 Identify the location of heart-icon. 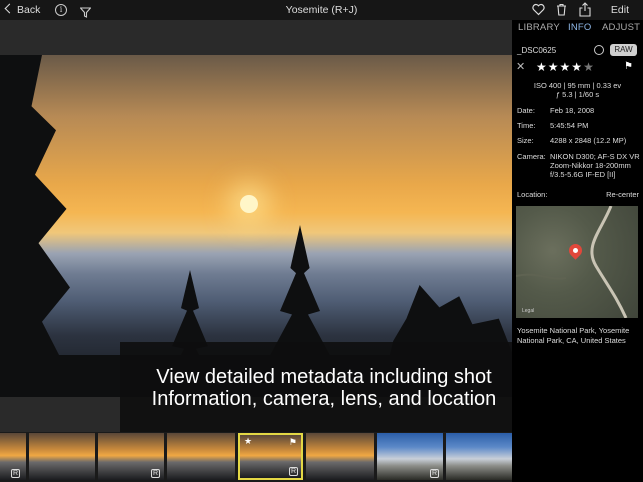
(538, 9).